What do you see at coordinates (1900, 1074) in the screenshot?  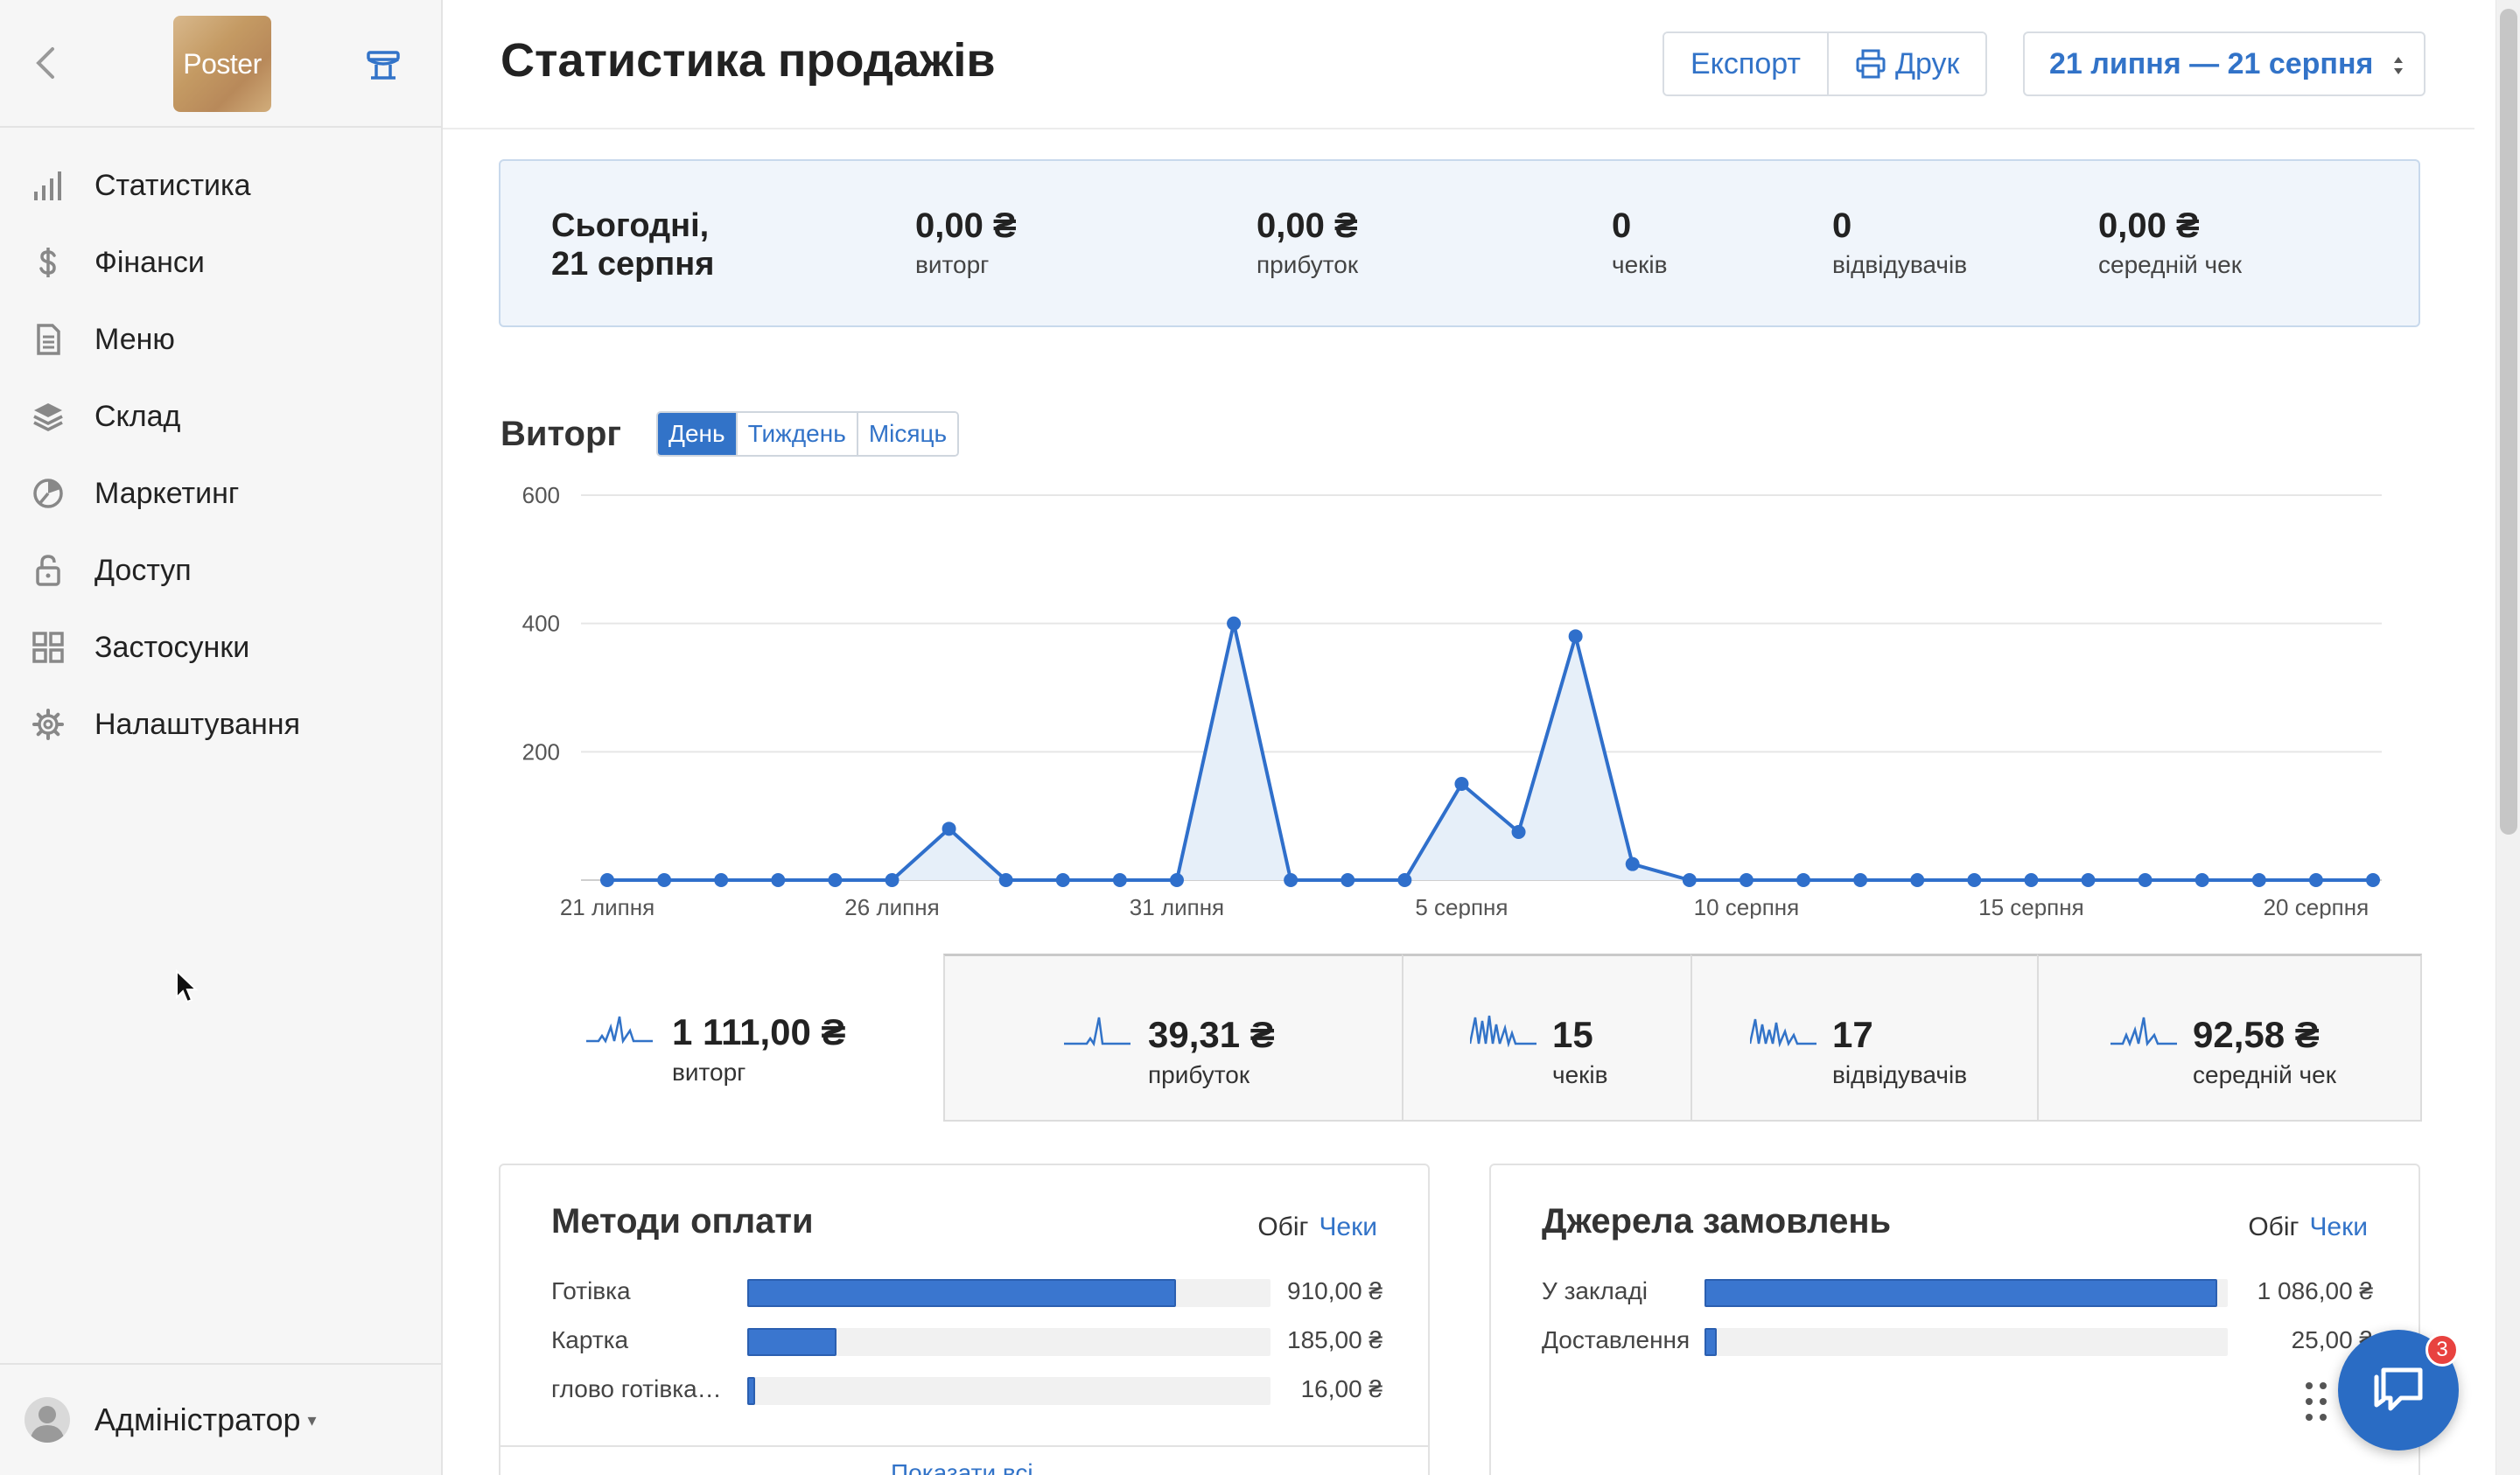 I see `total-label: відвідувачів` at bounding box center [1900, 1074].